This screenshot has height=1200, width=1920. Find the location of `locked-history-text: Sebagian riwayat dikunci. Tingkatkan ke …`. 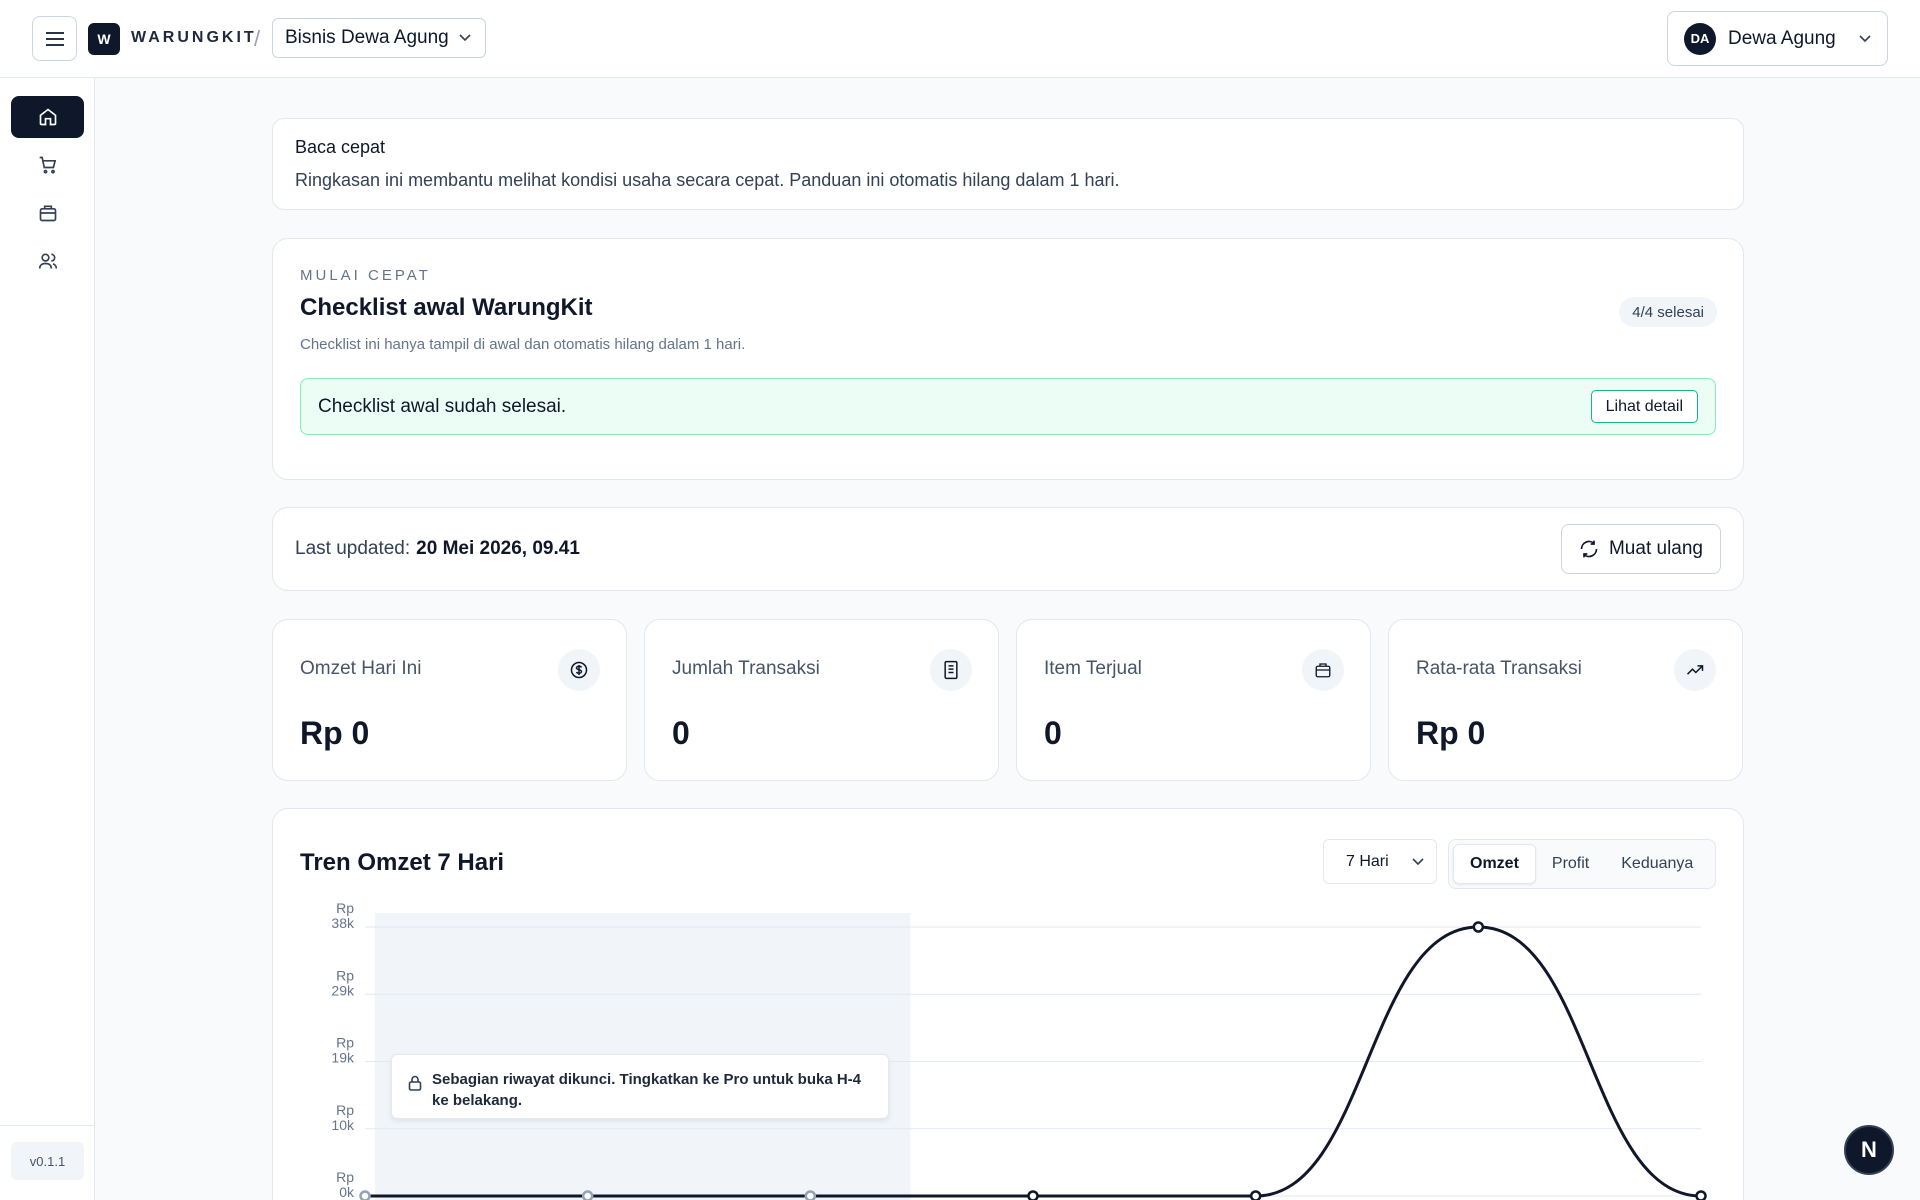

locked-history-text: Sebagian riwayat dikunci. Tingkatkan ke … is located at coordinates (647, 1090).